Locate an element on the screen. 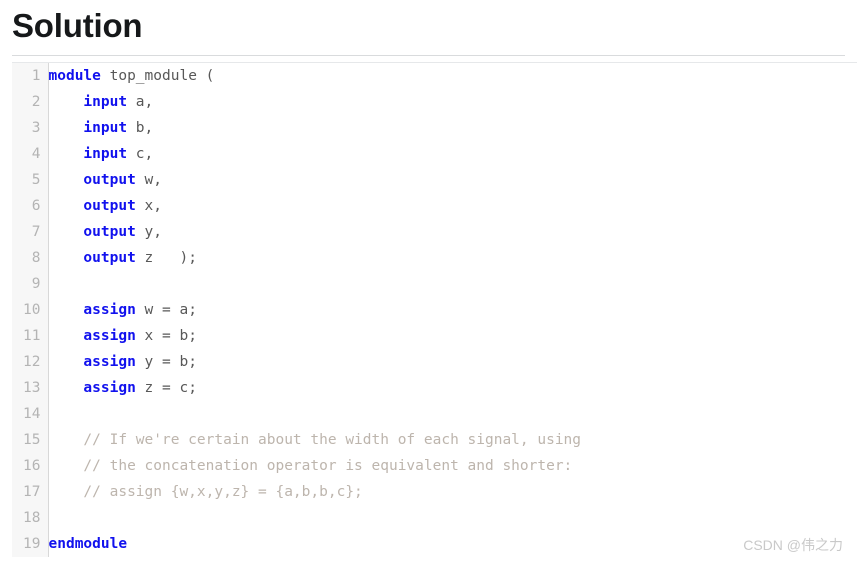 The height and width of the screenshot is (562, 857). code-line: output y, is located at coordinates (453, 232).